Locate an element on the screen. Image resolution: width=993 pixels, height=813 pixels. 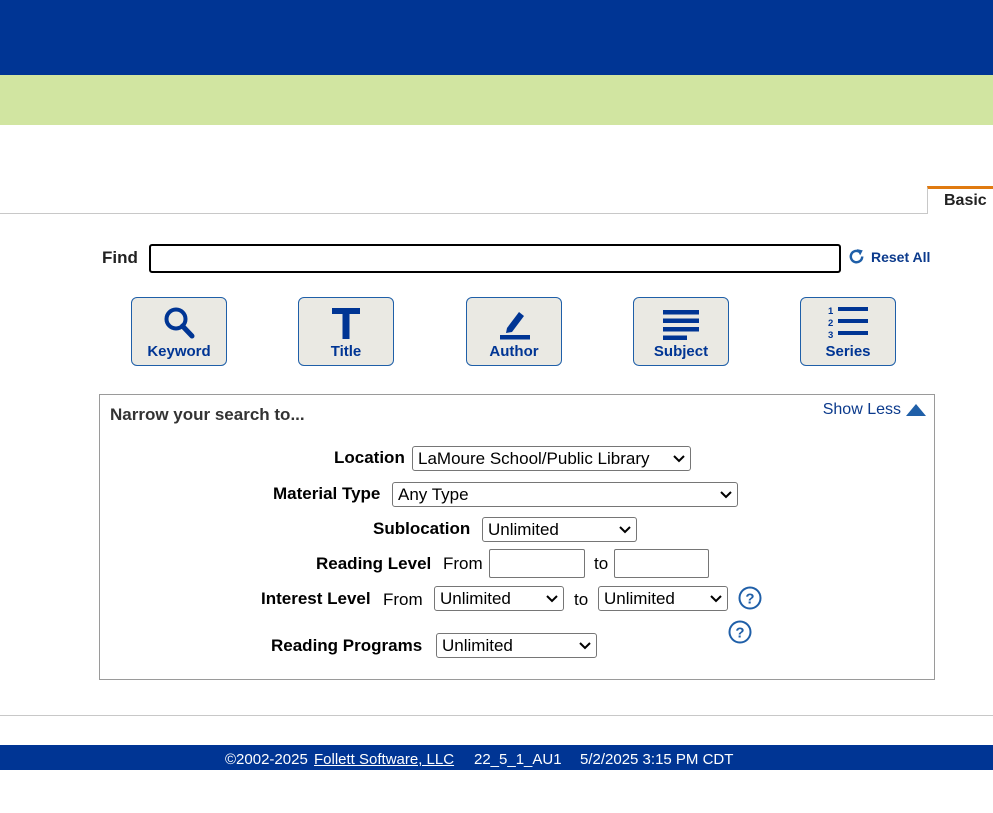
find-input is located at coordinates (495, 258).